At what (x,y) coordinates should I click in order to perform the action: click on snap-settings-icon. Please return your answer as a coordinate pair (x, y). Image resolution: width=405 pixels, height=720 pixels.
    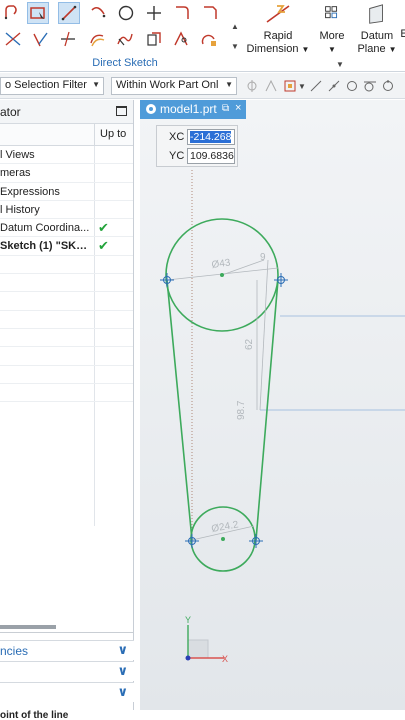
    Looking at the image, I should click on (252, 86).